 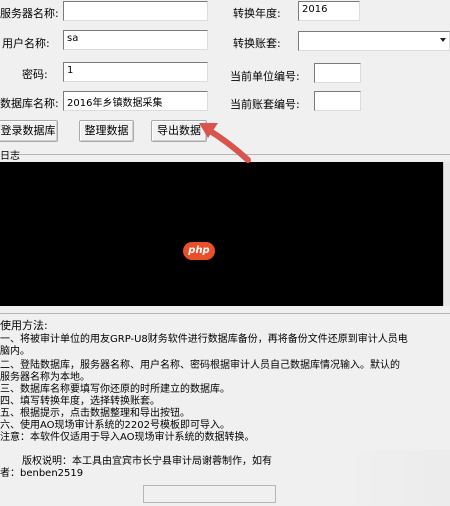 I want to click on usage-title: 使用方法:, so click(x=24, y=325).